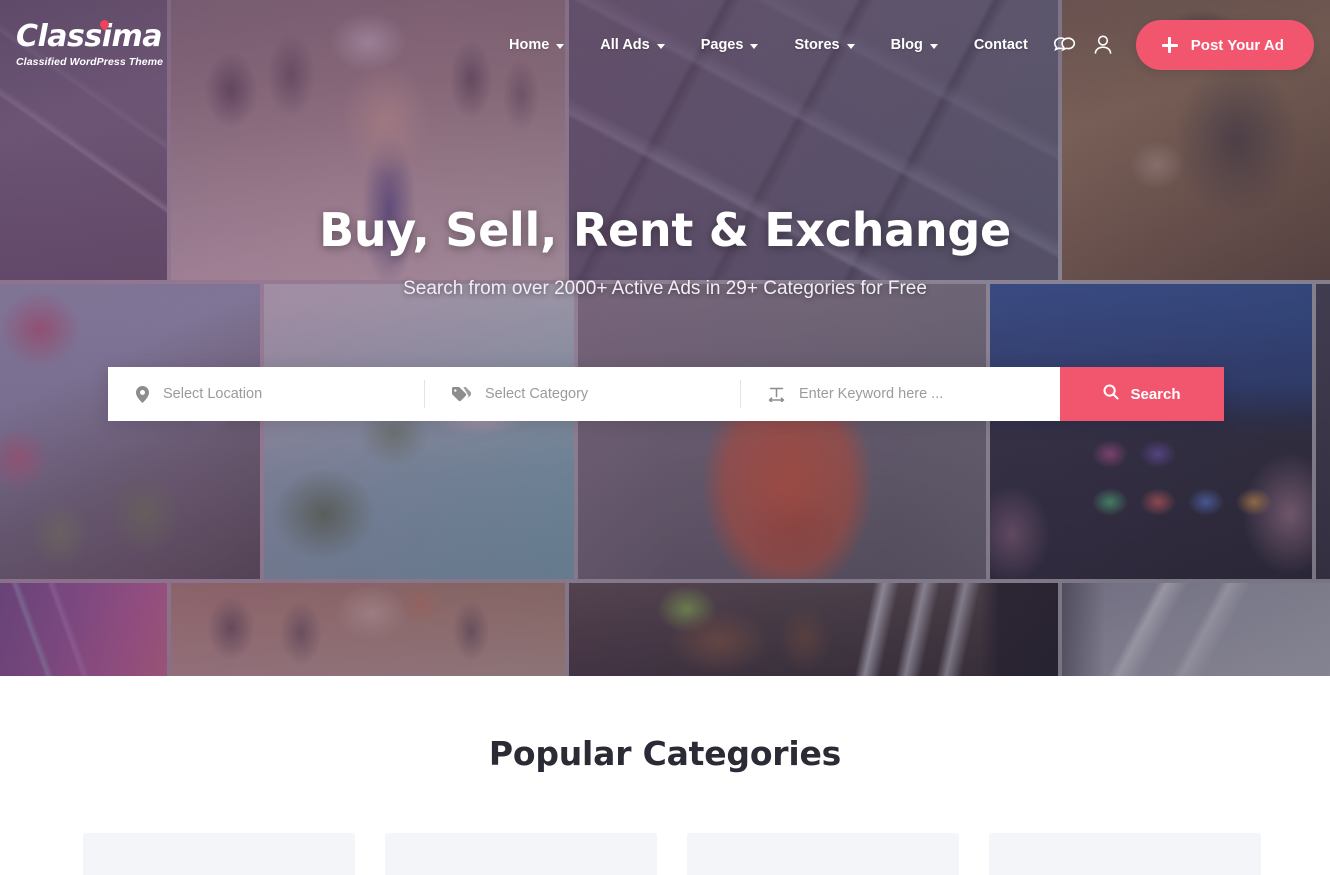 The height and width of the screenshot is (875, 1330). Describe the element at coordinates (1169, 45) in the screenshot. I see `plus-icon` at that location.